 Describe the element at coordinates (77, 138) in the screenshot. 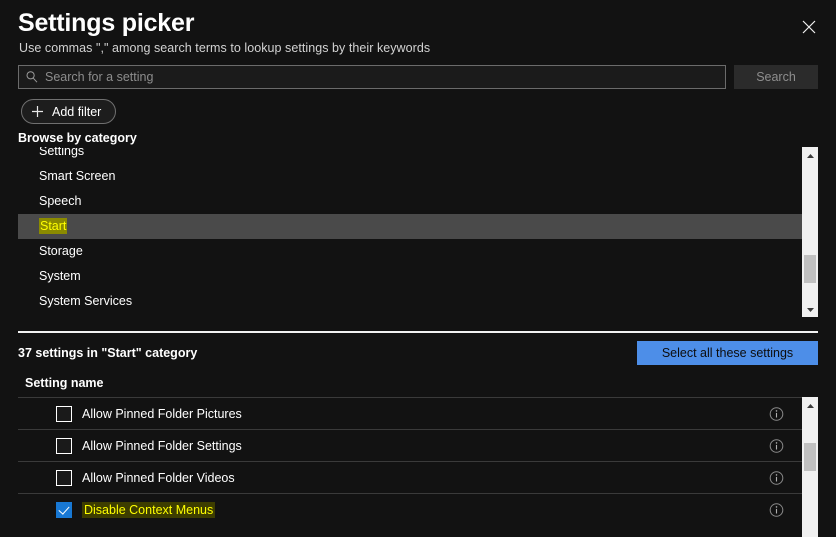

I see `browse-by-category-label: Browse by category` at that location.